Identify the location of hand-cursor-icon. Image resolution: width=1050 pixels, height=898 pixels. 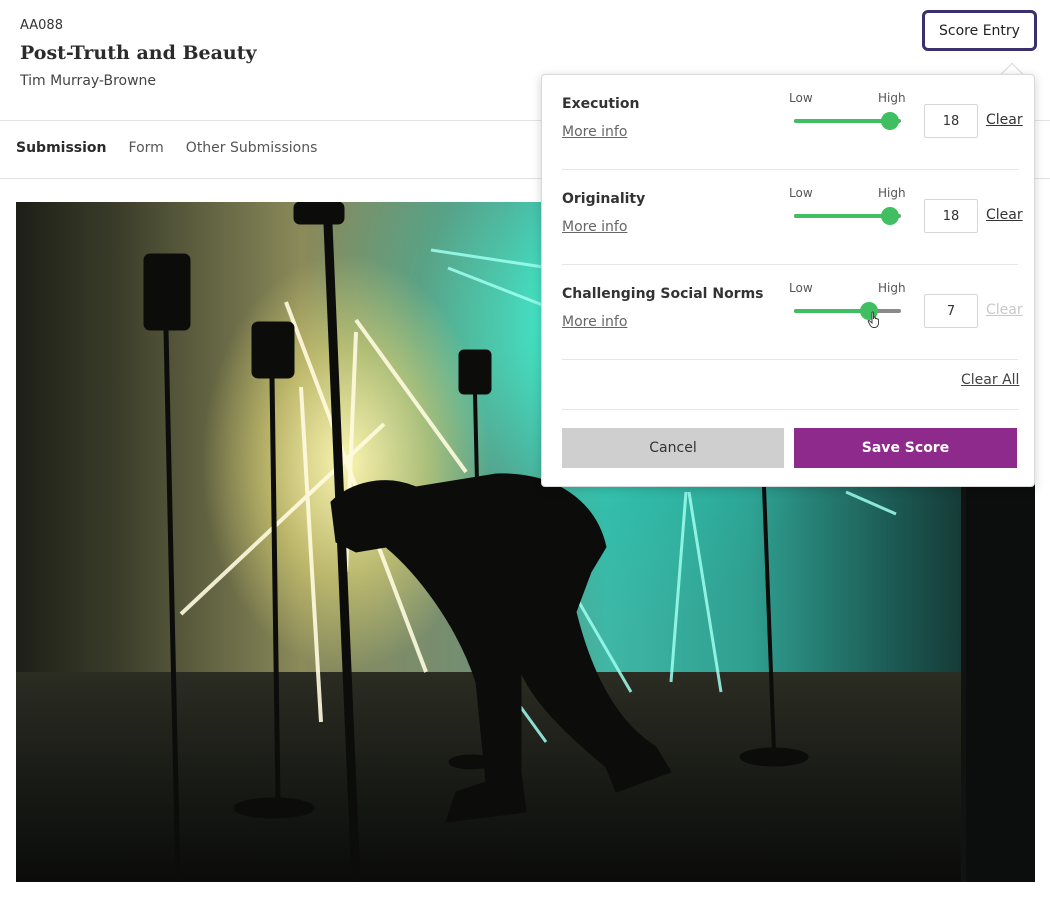
(873, 319).